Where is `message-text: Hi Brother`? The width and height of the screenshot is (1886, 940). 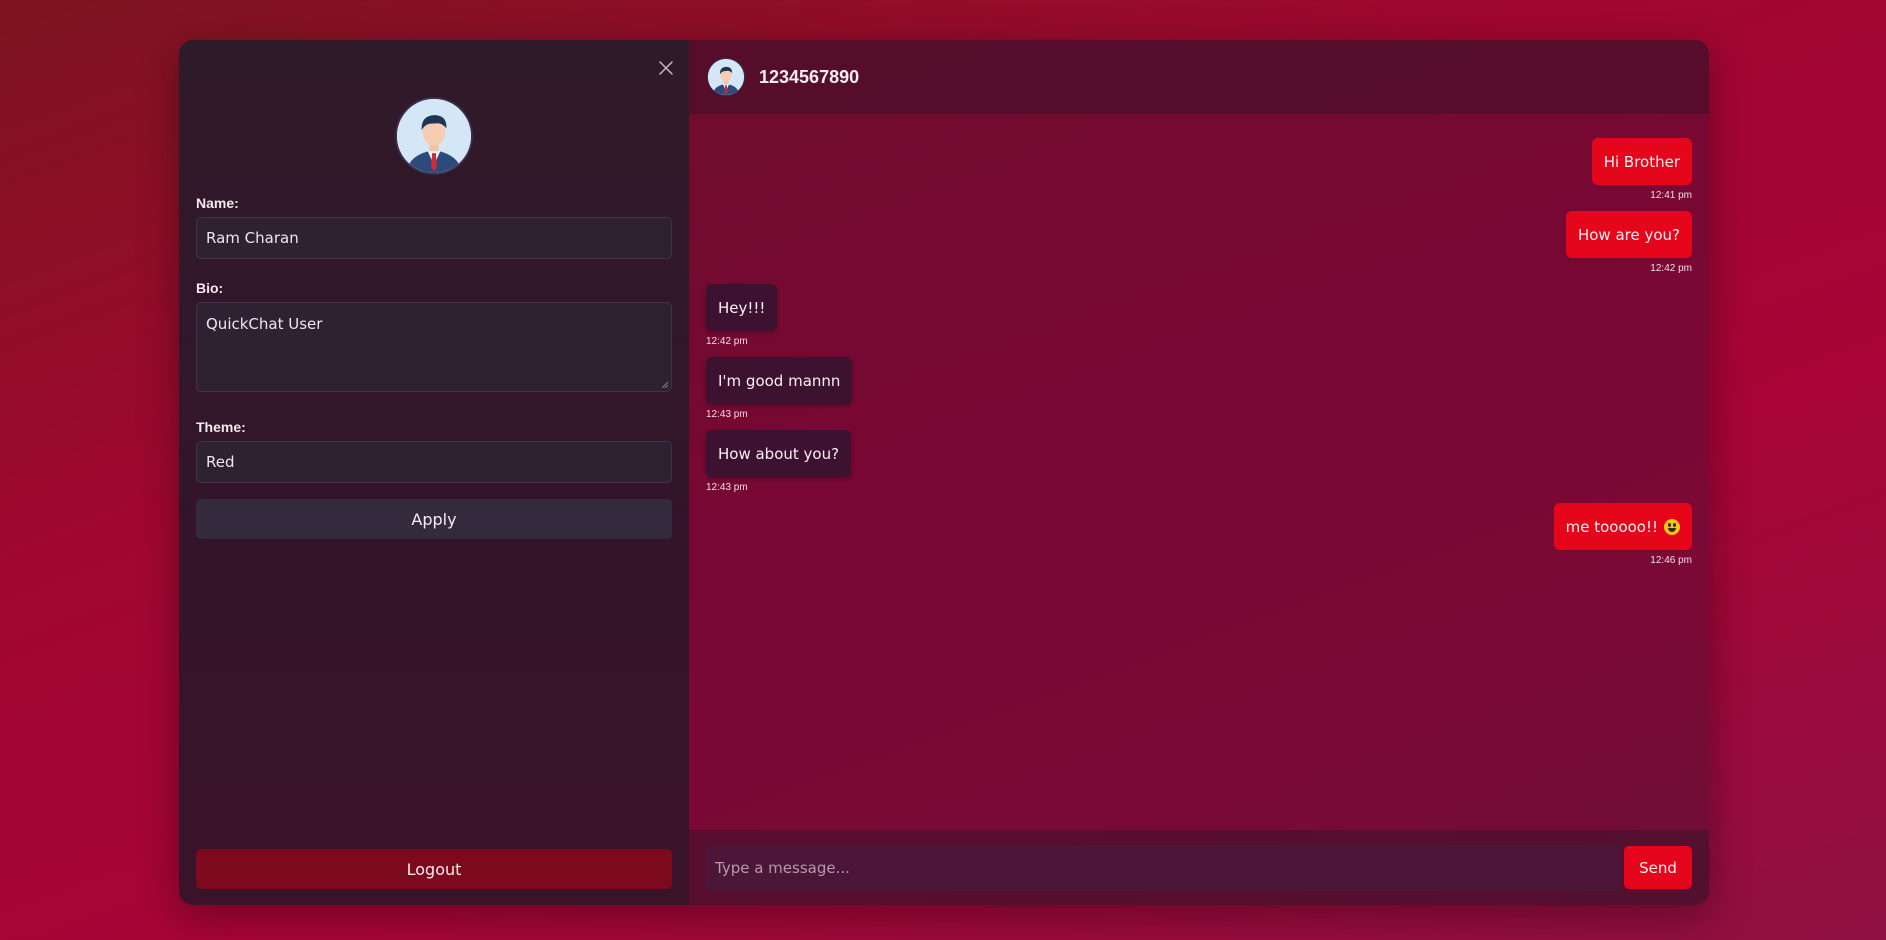 message-text: Hi Brother is located at coordinates (1641, 161).